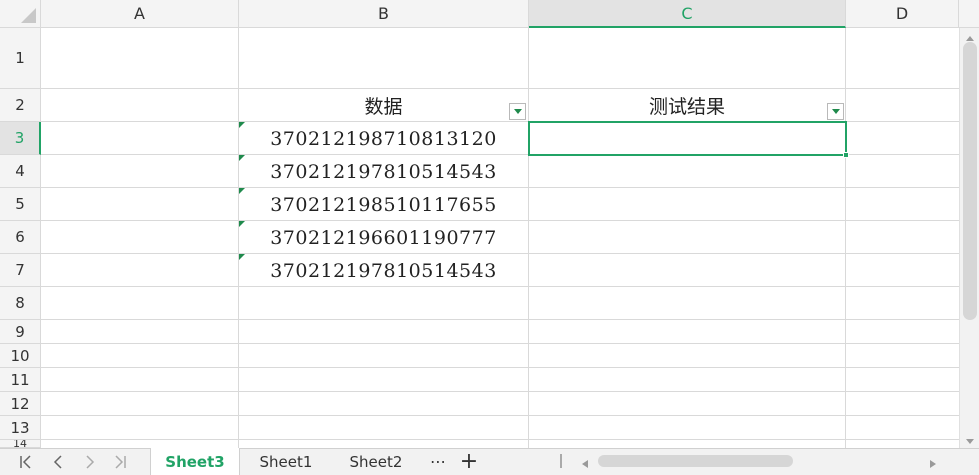 This screenshot has width=979, height=475. I want to click on row-header-1: 1, so click(20, 58).